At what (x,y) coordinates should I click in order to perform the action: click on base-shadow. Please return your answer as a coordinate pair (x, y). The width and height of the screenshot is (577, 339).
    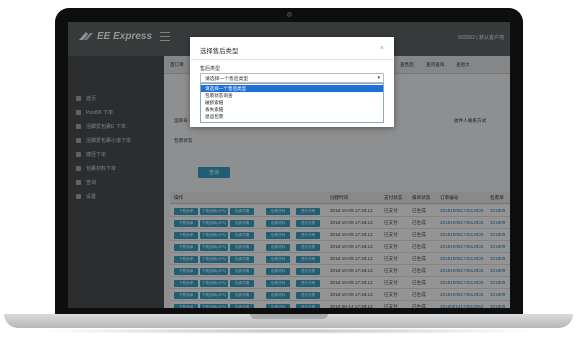
    Looking at the image, I should click on (288, 331).